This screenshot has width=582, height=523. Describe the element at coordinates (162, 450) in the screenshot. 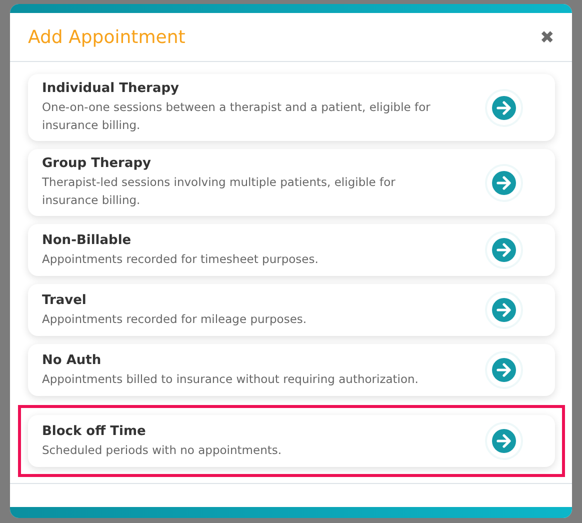

I see `option-description: Scheduled periods with no appointments.` at that location.